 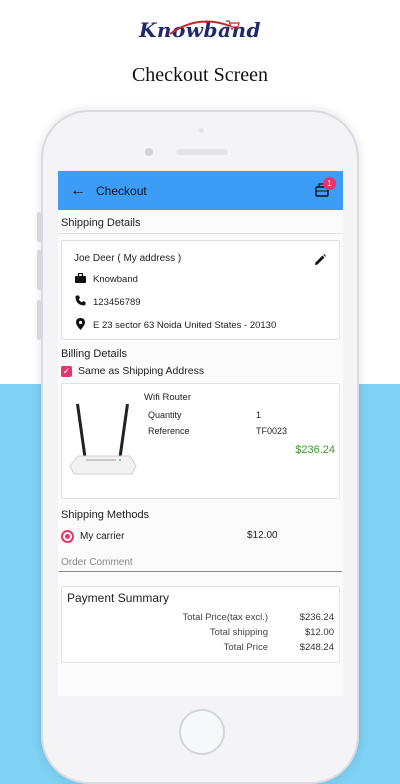 I want to click on summary-row: Total Price $248.24, so click(x=200, y=647).